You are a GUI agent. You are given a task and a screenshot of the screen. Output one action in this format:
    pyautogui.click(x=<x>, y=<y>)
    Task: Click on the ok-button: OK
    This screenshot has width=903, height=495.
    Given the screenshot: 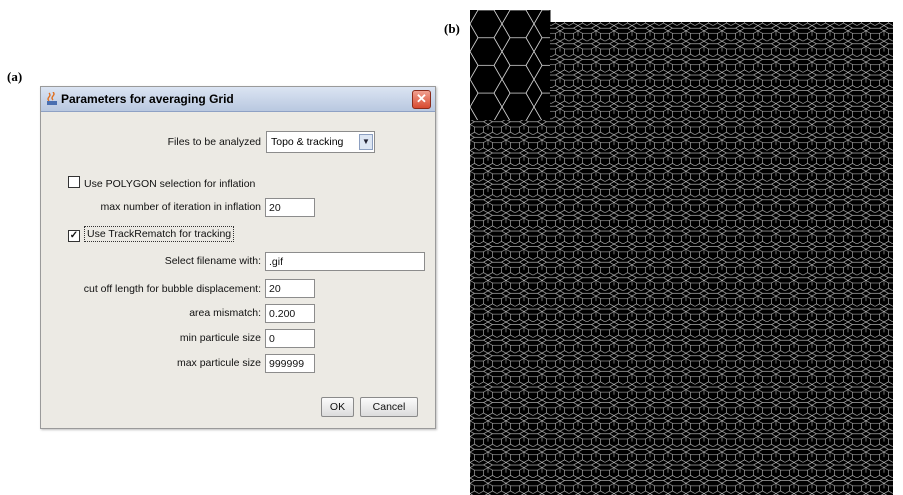 What is the action you would take?
    pyautogui.click(x=337, y=407)
    